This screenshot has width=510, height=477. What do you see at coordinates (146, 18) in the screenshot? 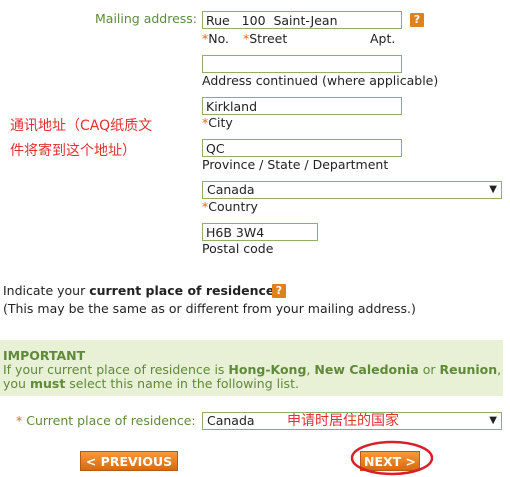
I see `mailing-address-label: Mailing address:` at bounding box center [146, 18].